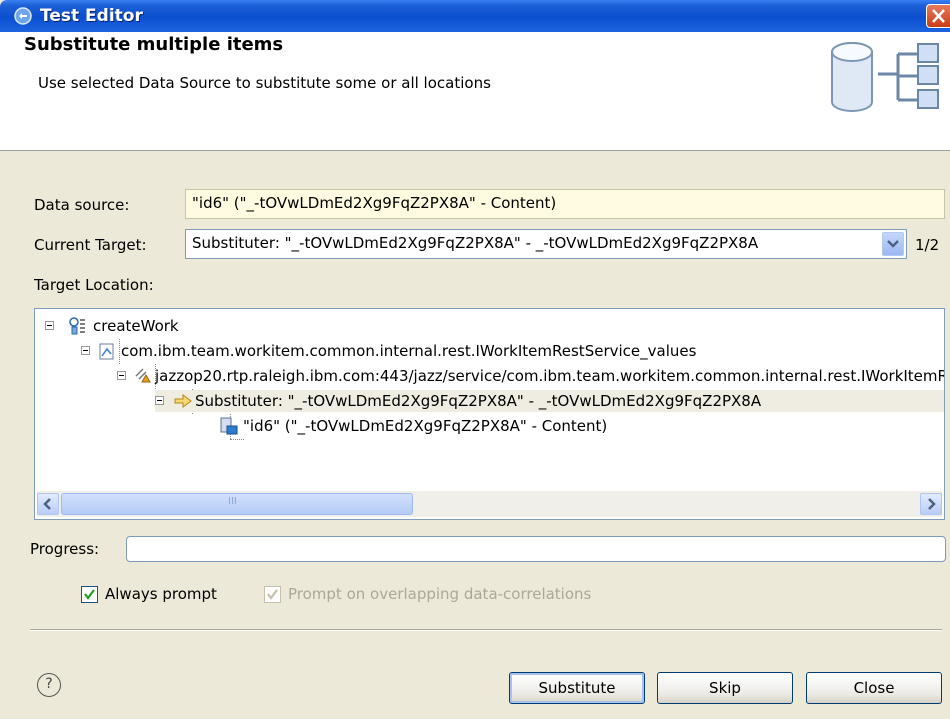  I want to click on scroll-thumb: III, so click(237, 504).